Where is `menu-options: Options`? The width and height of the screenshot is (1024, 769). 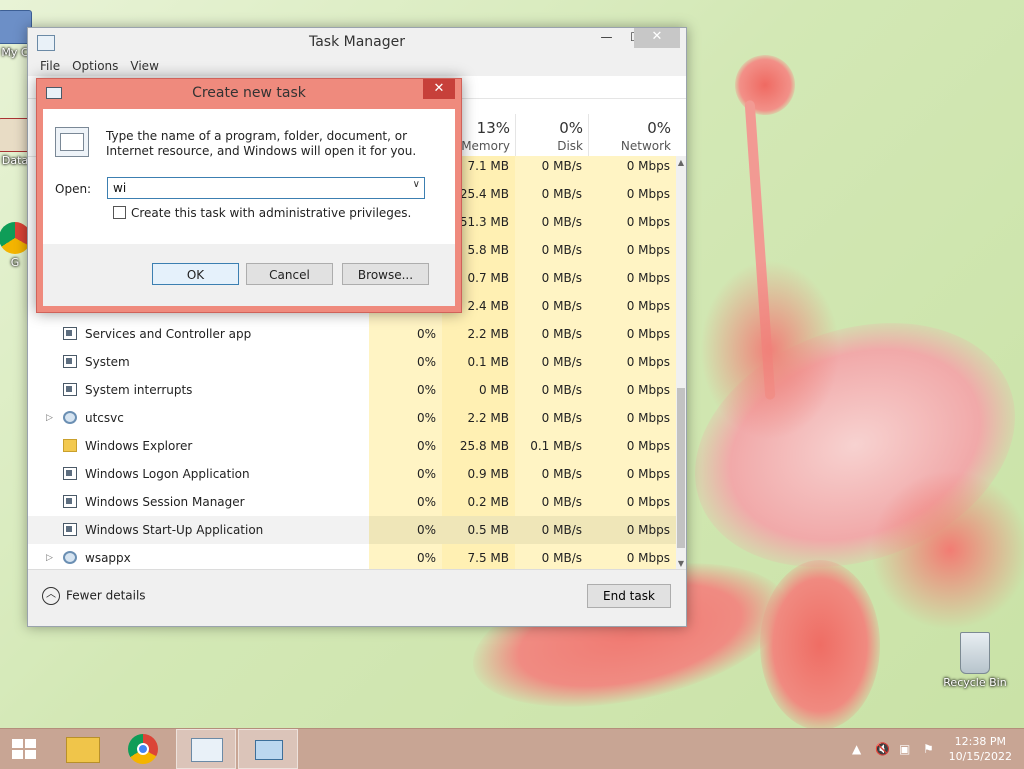 menu-options: Options is located at coordinates (95, 66).